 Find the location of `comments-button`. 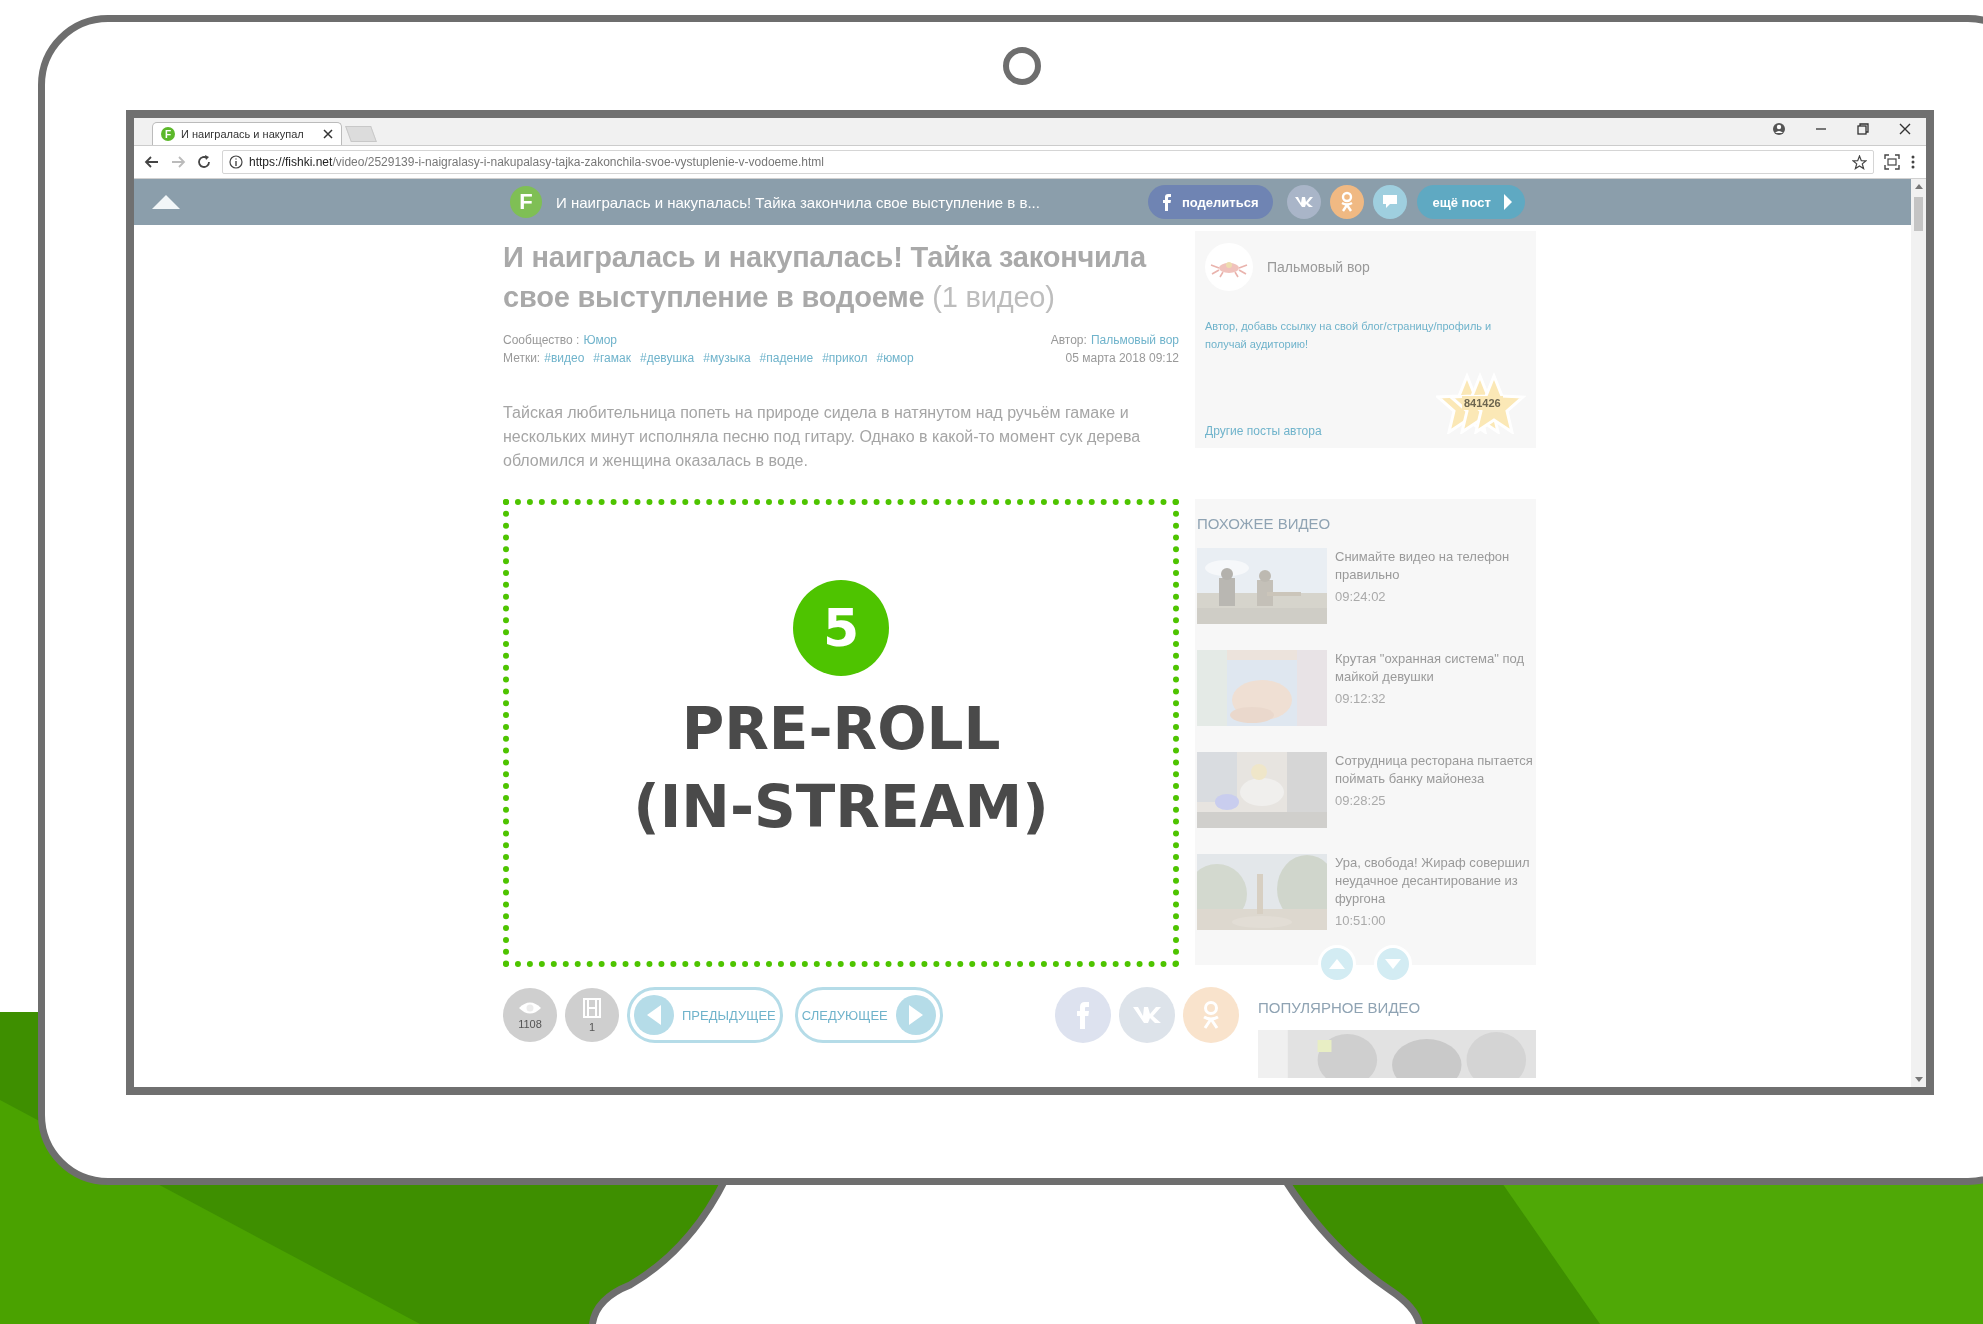

comments-button is located at coordinates (1389, 202).